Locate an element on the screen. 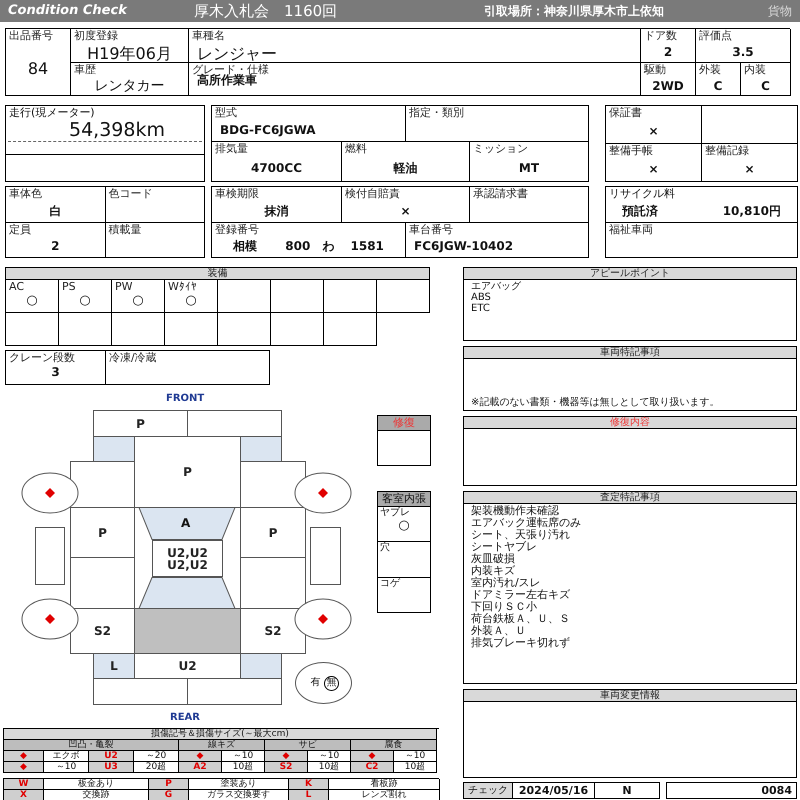  field-label: 車台番号 is located at coordinates (430, 229).